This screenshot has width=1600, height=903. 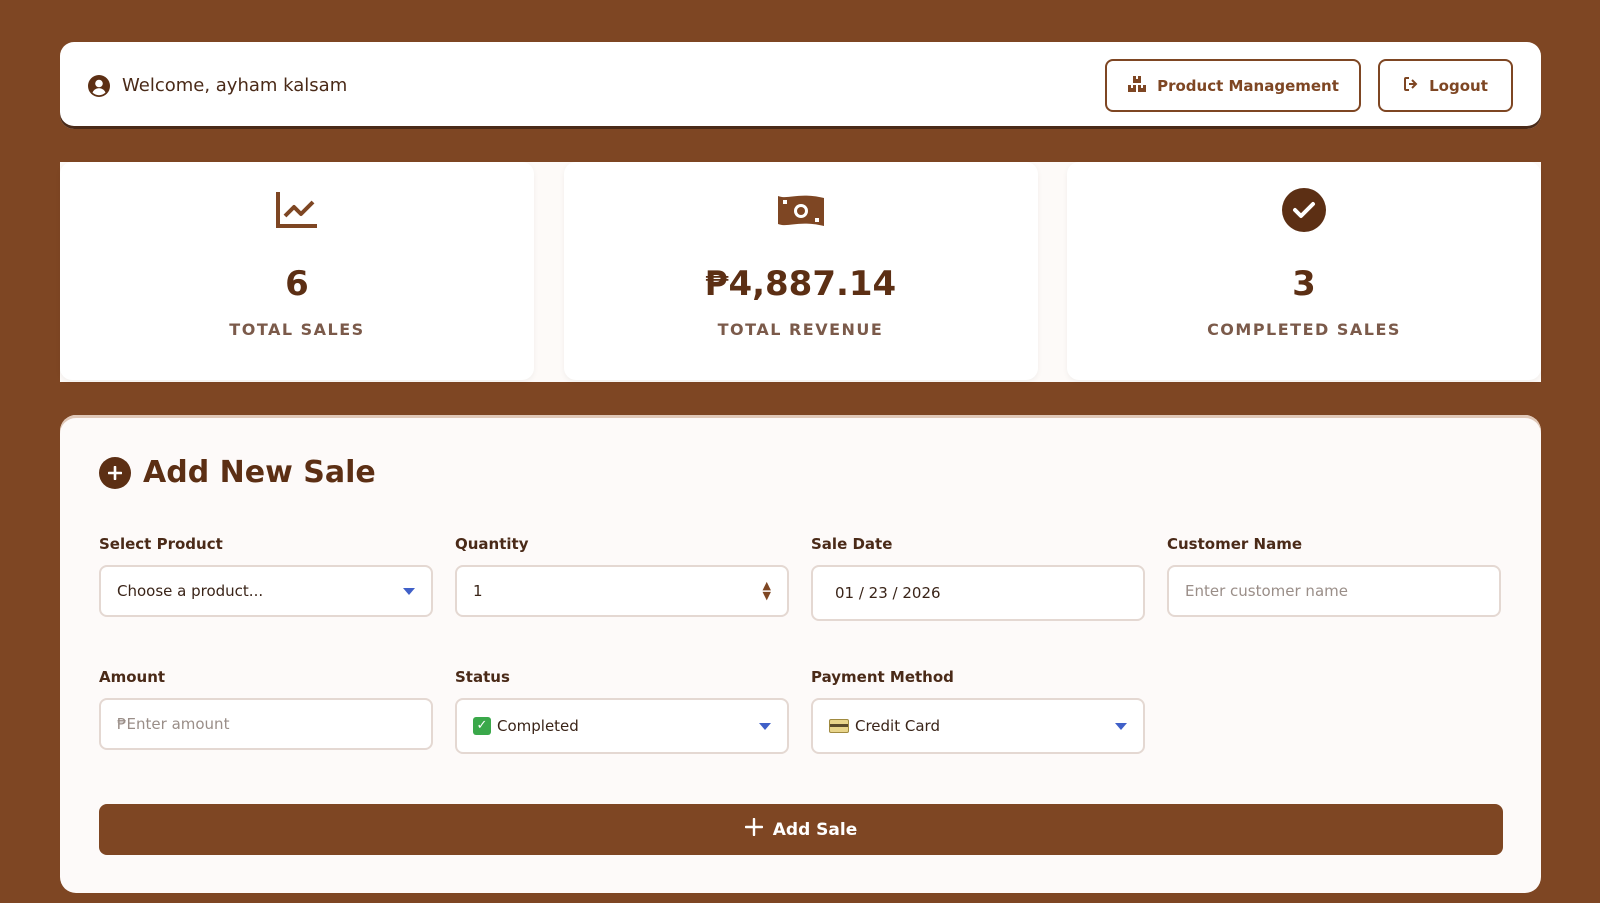 I want to click on plus-circle-icon, so click(x=115, y=472).